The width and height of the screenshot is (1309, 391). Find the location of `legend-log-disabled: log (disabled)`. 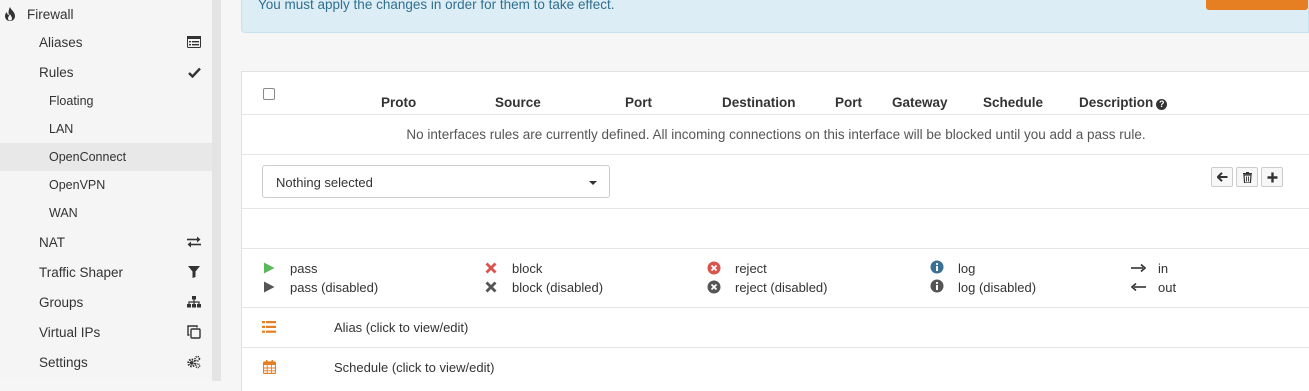

legend-log-disabled: log (disabled) is located at coordinates (997, 287).